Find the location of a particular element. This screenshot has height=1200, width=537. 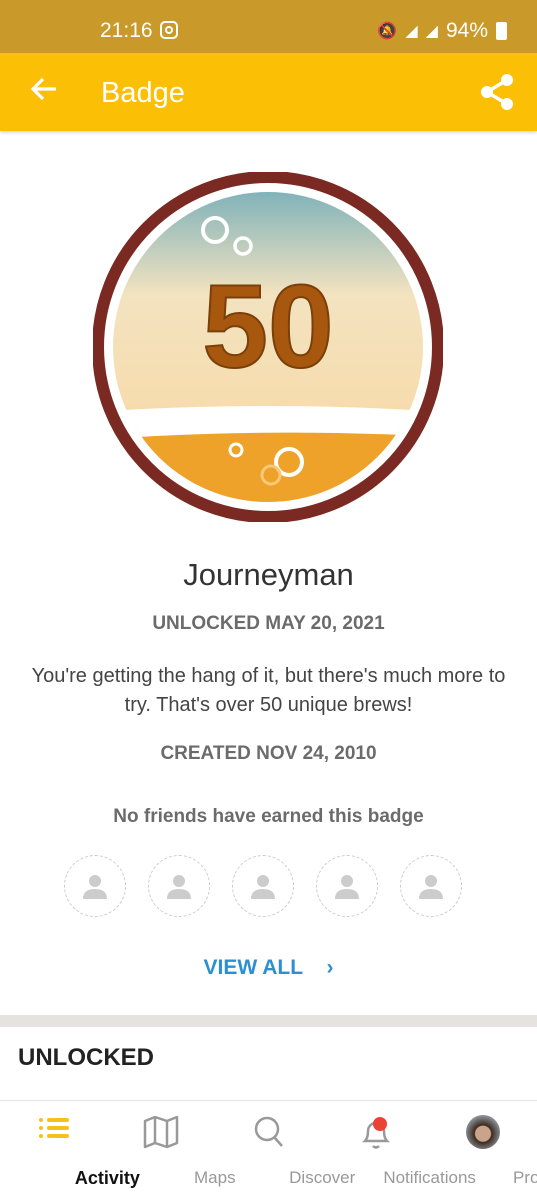

nav-profile: Profile is located at coordinates (483, 1150).